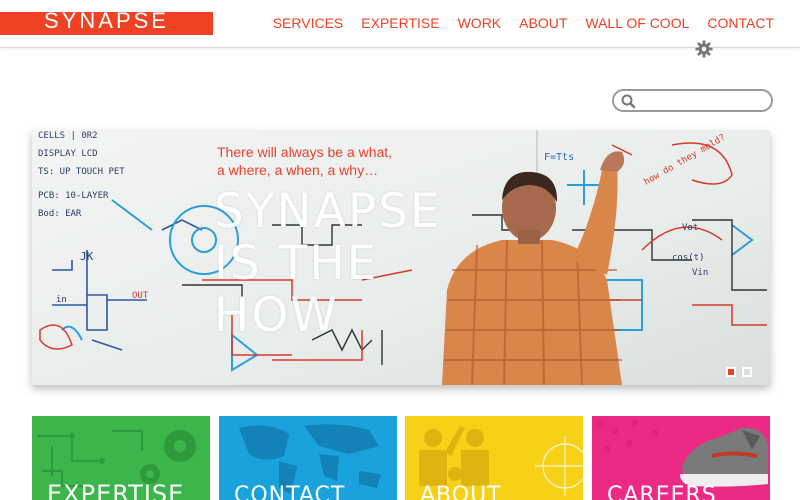 The width and height of the screenshot is (800, 500). I want to click on whiteboard-note: in, so click(61, 300).